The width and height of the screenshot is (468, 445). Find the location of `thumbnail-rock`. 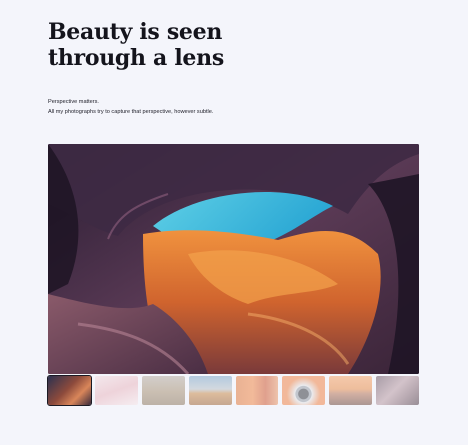

thumbnail-rock is located at coordinates (397, 390).